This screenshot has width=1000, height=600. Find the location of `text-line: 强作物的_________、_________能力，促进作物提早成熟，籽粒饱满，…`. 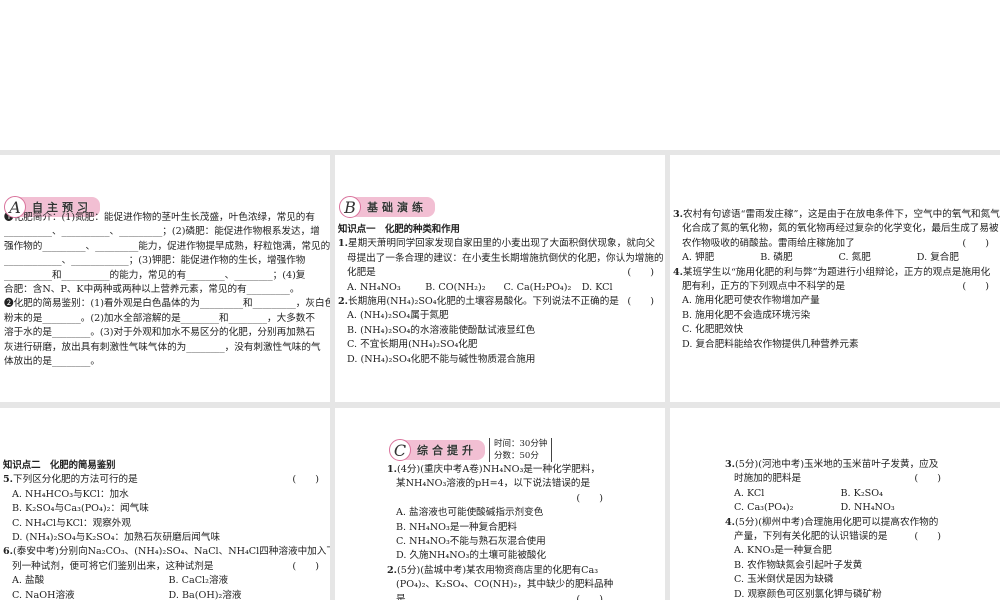

text-line: 强作物的_________、_________能力，促进作物提早成熟，籽粒饱满，… is located at coordinates (167, 247).